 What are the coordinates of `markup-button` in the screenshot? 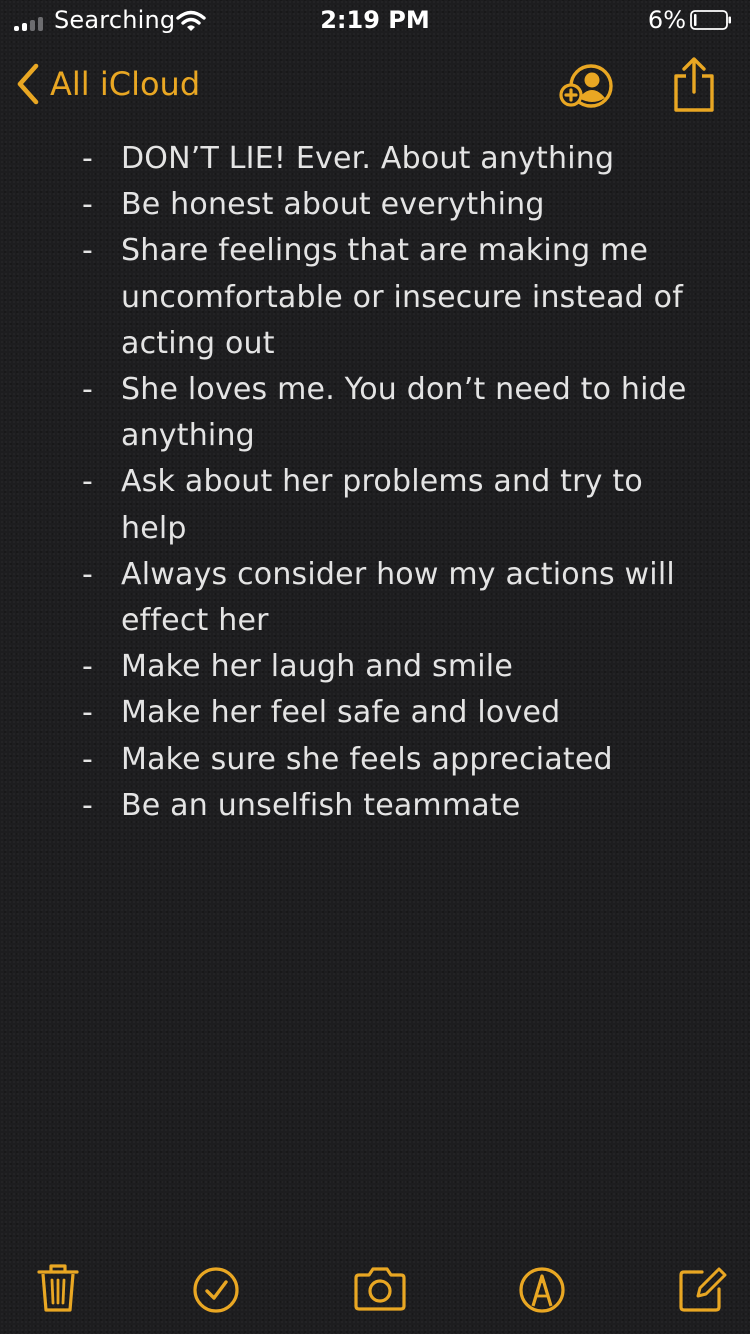 It's located at (542, 1288).